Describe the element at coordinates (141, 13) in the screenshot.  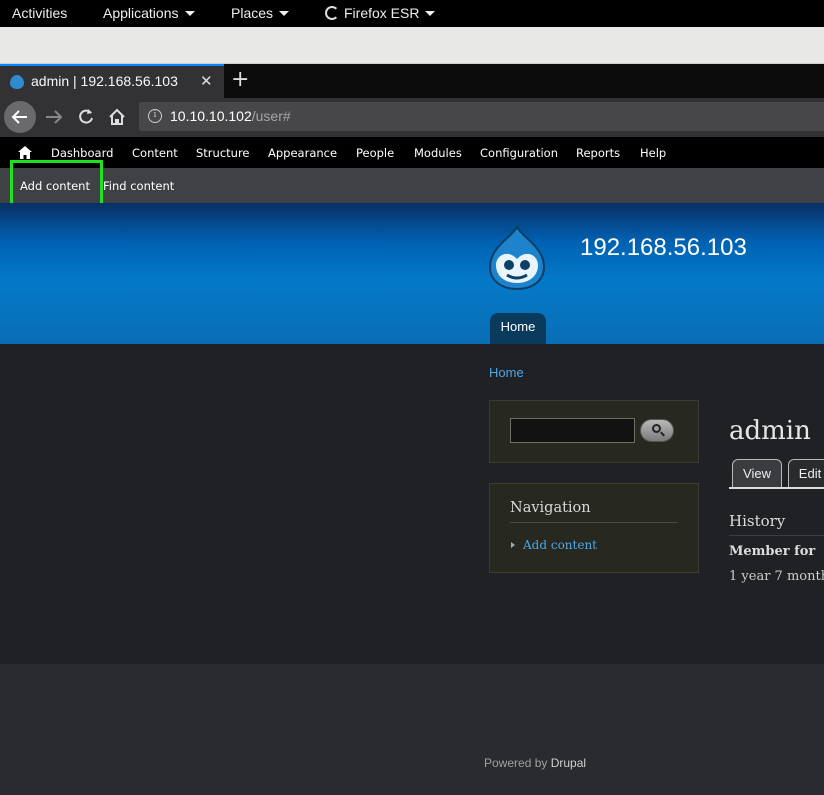
I see `applications-label: Applications` at that location.